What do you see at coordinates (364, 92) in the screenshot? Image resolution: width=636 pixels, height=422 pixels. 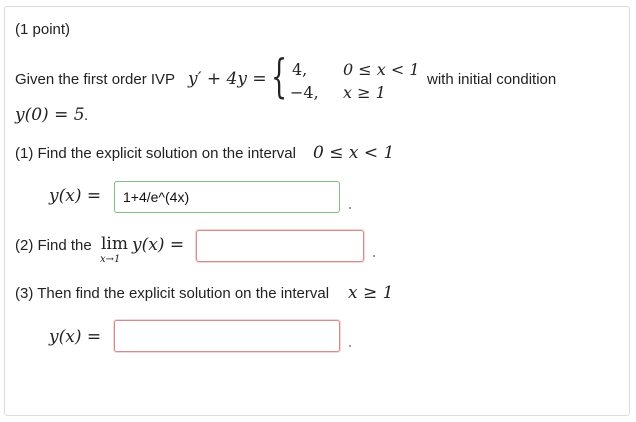 I see `case2-condition: x ≥ 1` at bounding box center [364, 92].